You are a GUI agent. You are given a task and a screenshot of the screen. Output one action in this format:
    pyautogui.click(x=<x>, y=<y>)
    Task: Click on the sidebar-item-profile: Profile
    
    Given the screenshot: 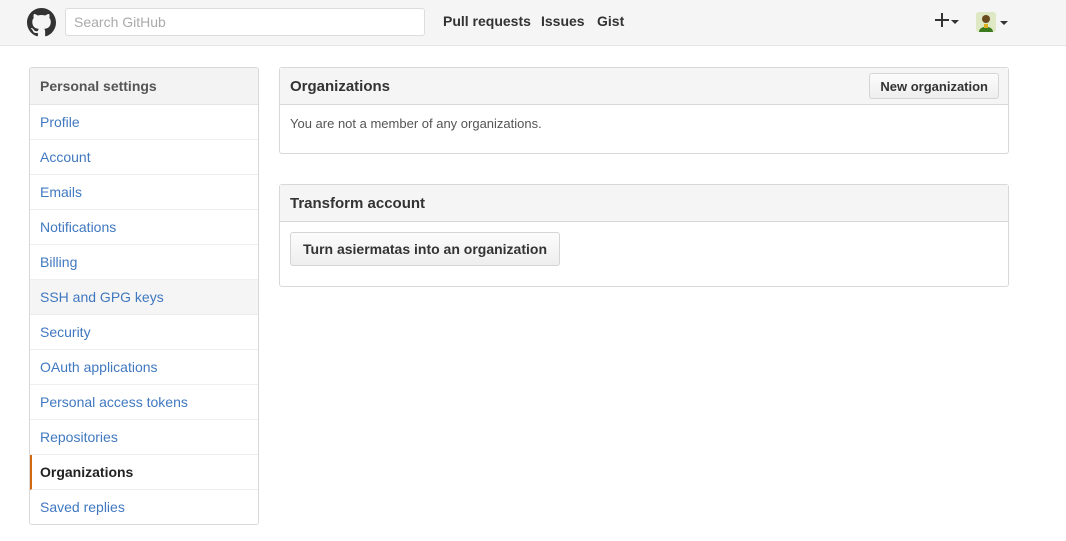 What is the action you would take?
    pyautogui.click(x=144, y=122)
    